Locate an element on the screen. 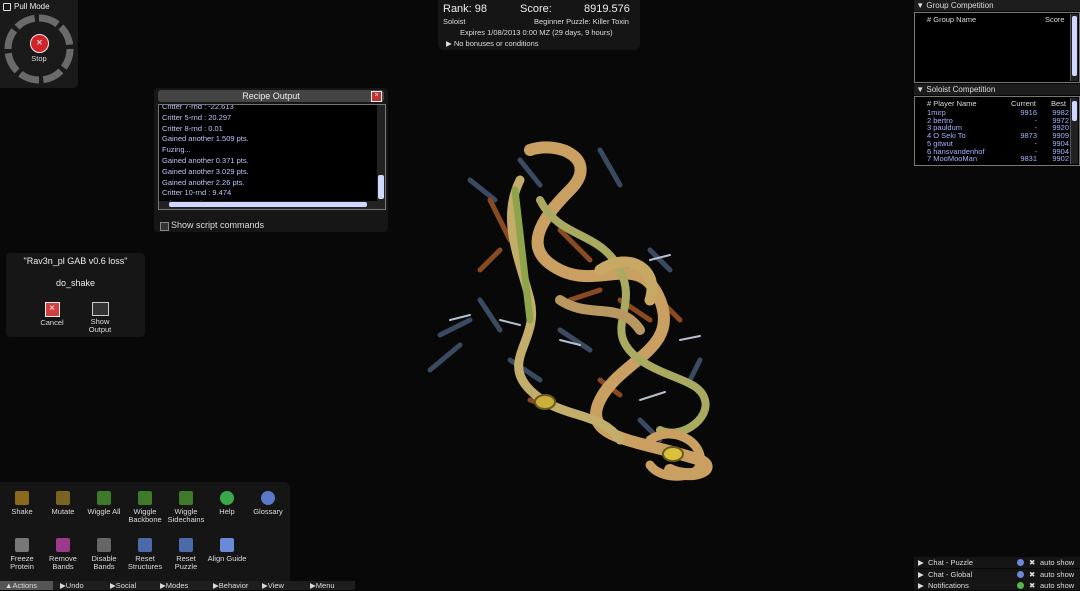 This screenshot has height=591, width=1080. soloist-competition-header: ▼ Soloist Competition is located at coordinates (997, 89).